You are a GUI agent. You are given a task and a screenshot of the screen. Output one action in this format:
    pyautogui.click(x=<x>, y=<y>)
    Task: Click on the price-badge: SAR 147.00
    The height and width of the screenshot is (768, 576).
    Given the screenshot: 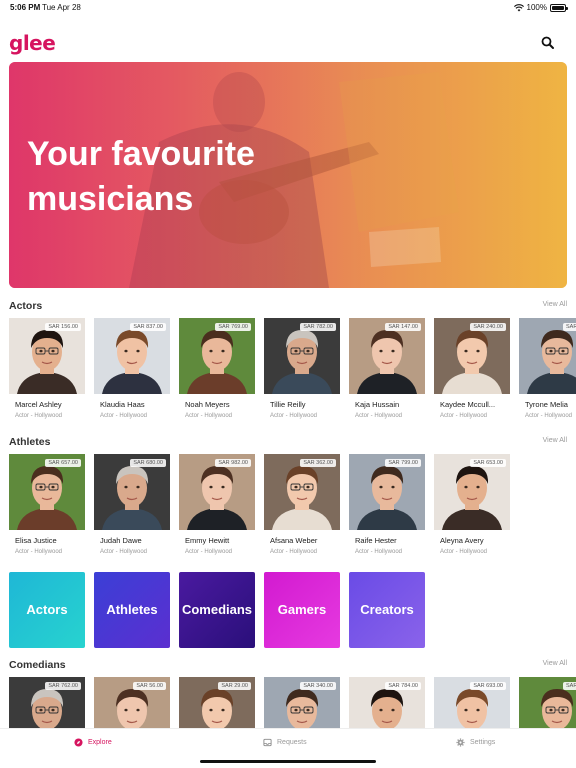 What is the action you would take?
    pyautogui.click(x=403, y=327)
    